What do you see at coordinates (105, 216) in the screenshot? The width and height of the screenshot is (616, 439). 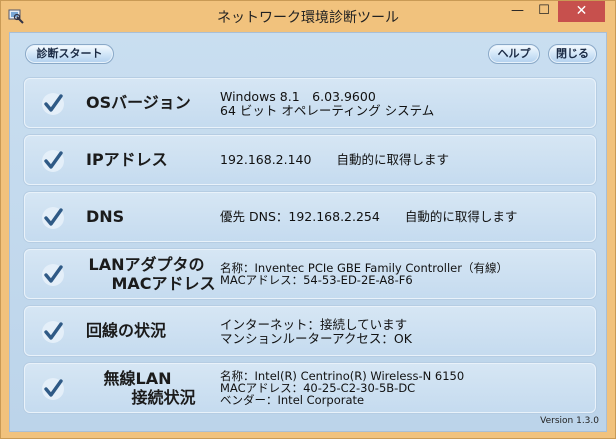 I see `row-label-dns: DNS` at bounding box center [105, 216].